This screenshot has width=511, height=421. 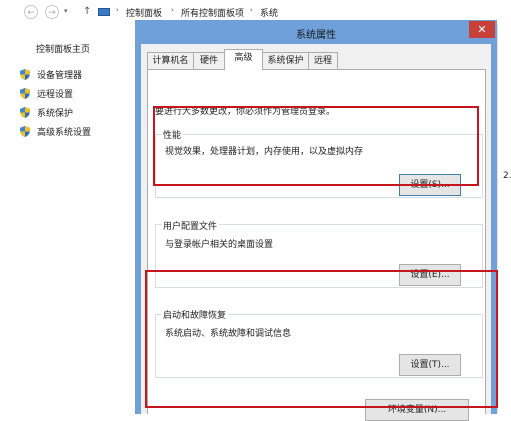 What do you see at coordinates (52, 12) in the screenshot?
I see `forward-button: →` at bounding box center [52, 12].